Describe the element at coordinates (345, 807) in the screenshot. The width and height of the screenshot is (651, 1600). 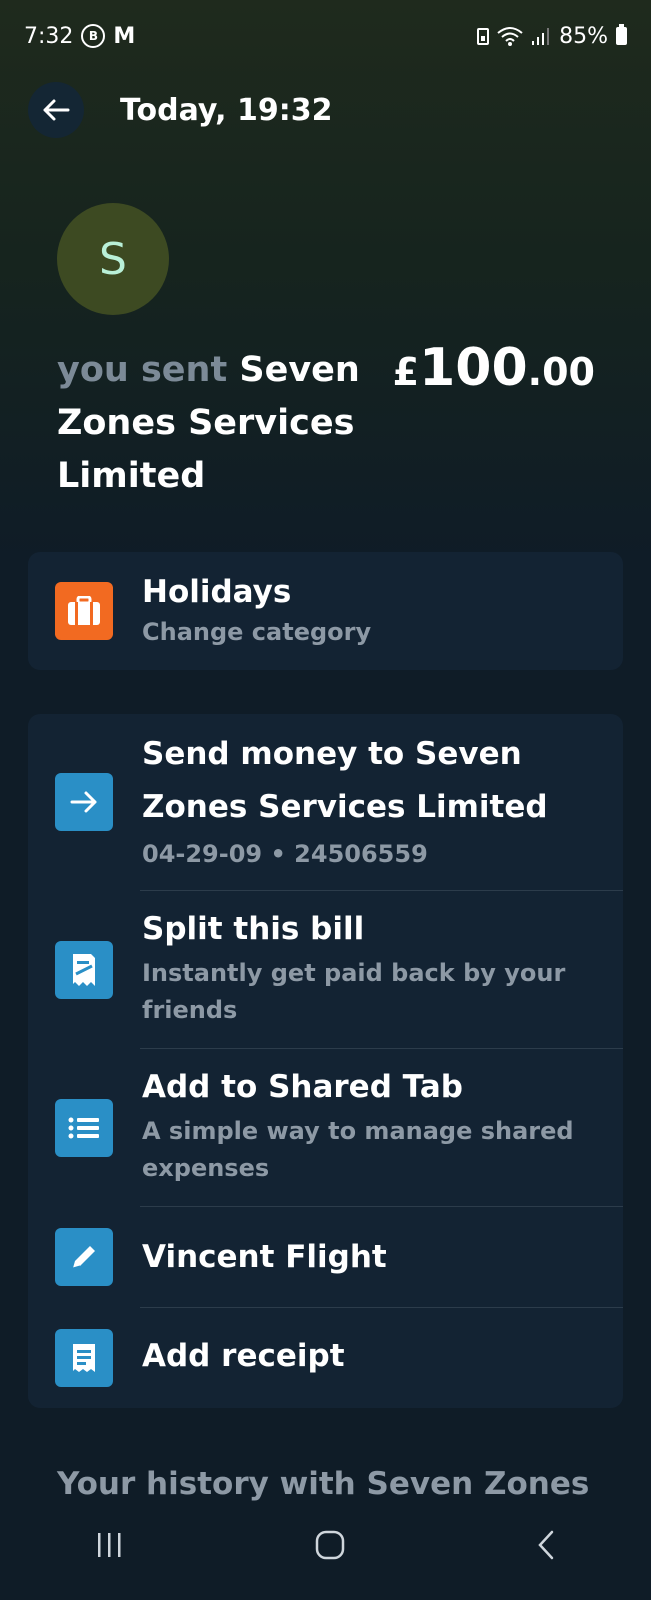
I see `send-money-title-line2: Zones Services Limited` at that location.